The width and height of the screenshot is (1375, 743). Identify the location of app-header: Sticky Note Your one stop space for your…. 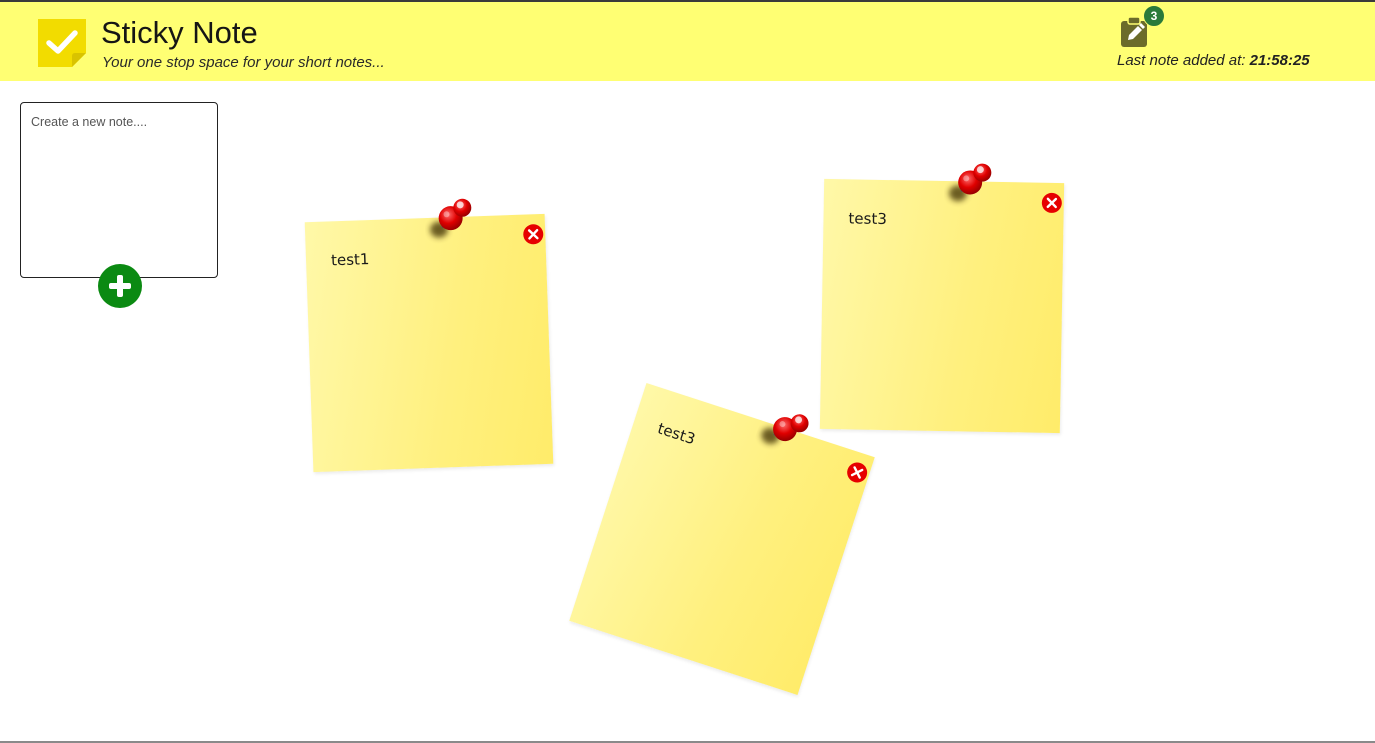
(687, 41).